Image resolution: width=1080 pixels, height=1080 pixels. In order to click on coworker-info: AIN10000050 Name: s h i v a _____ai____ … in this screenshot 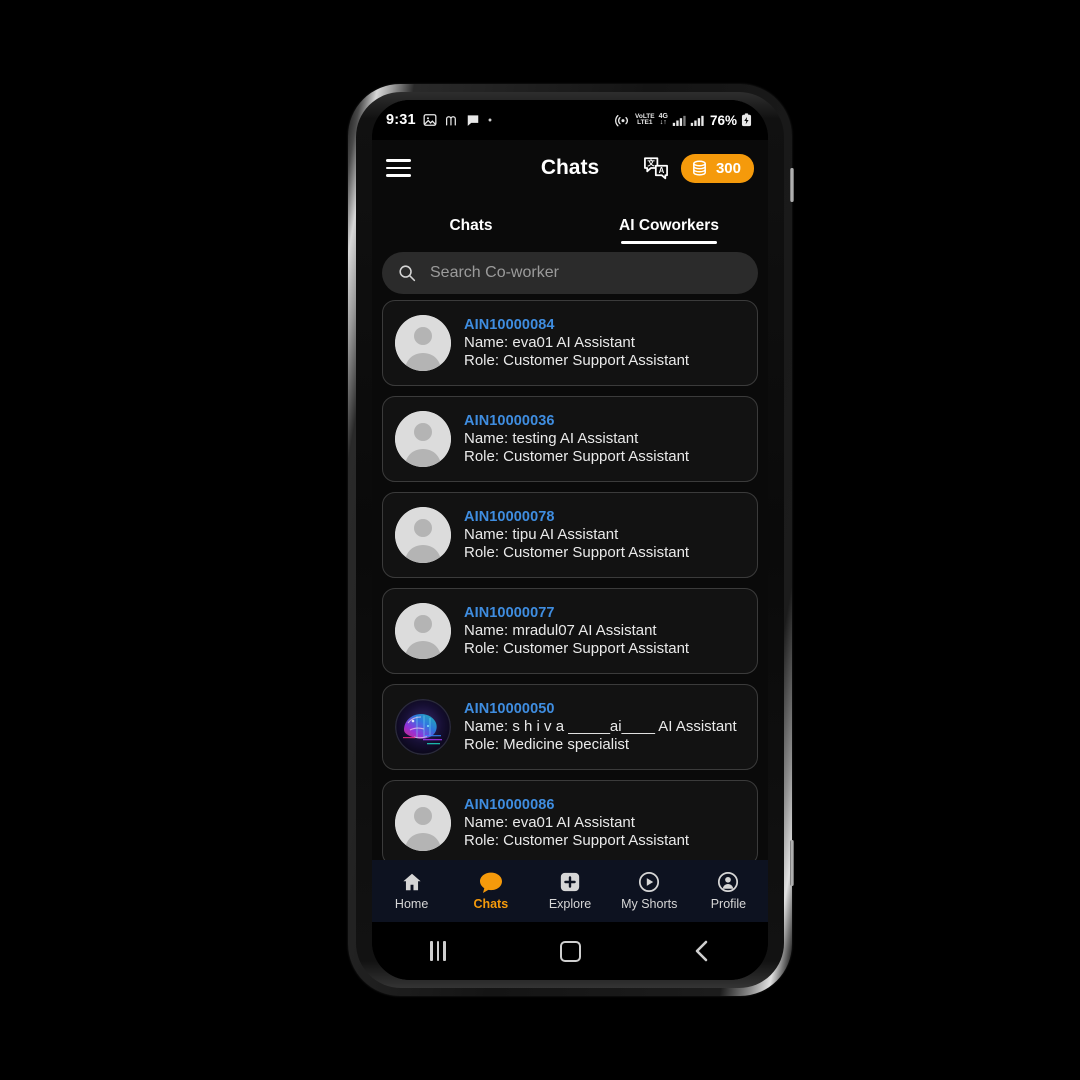, I will do `click(600, 727)`.